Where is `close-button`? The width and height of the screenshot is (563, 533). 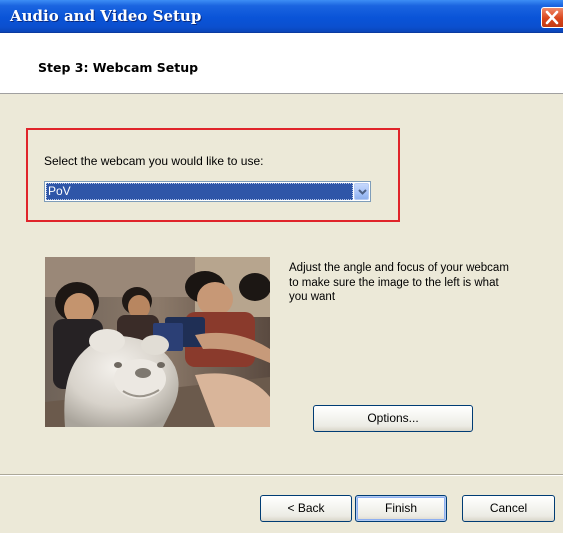 close-button is located at coordinates (552, 17).